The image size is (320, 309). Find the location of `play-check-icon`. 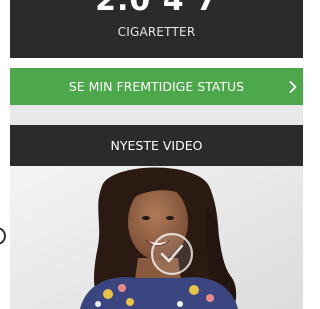

play-check-icon is located at coordinates (172, 254).